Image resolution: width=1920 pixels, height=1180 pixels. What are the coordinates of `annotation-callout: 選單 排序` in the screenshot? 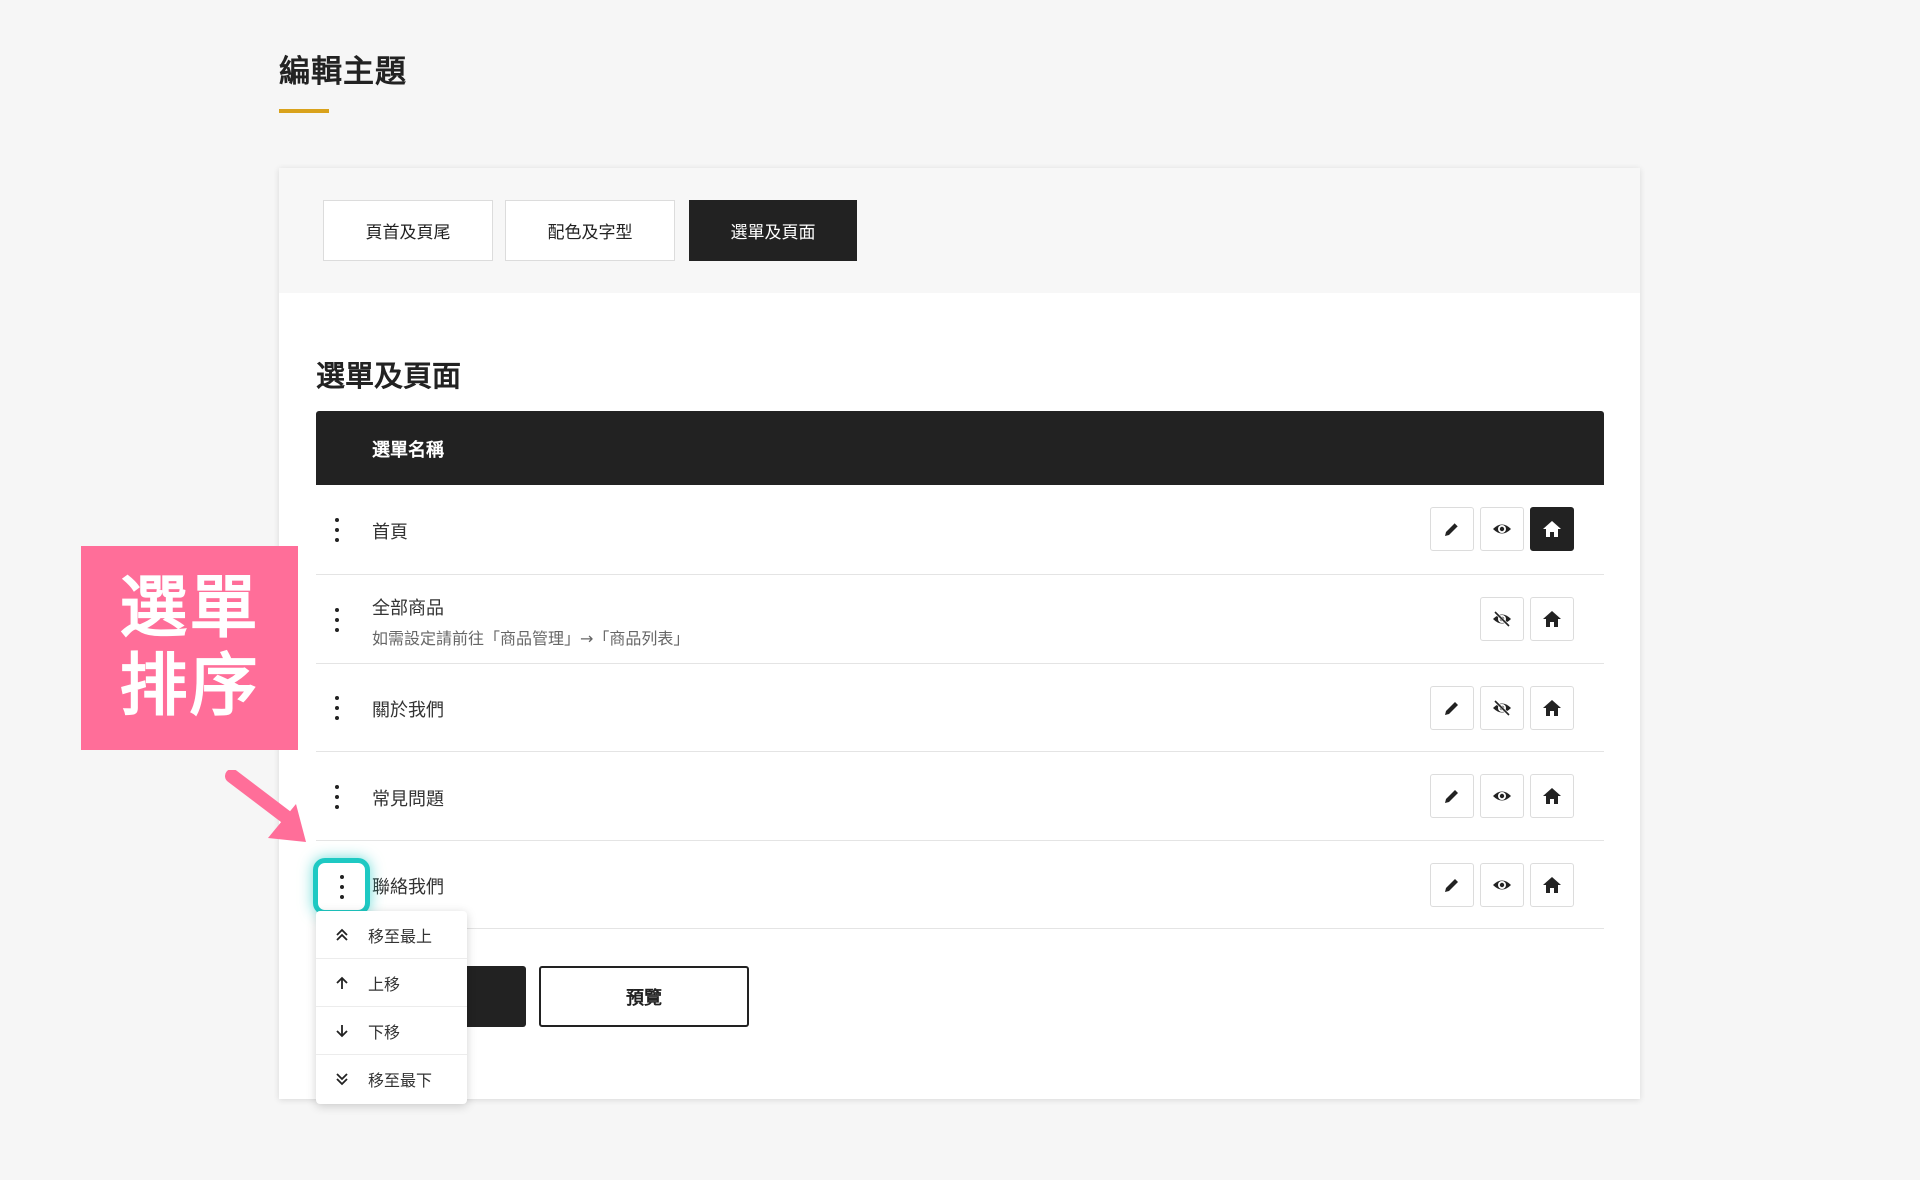 It's located at (189, 648).